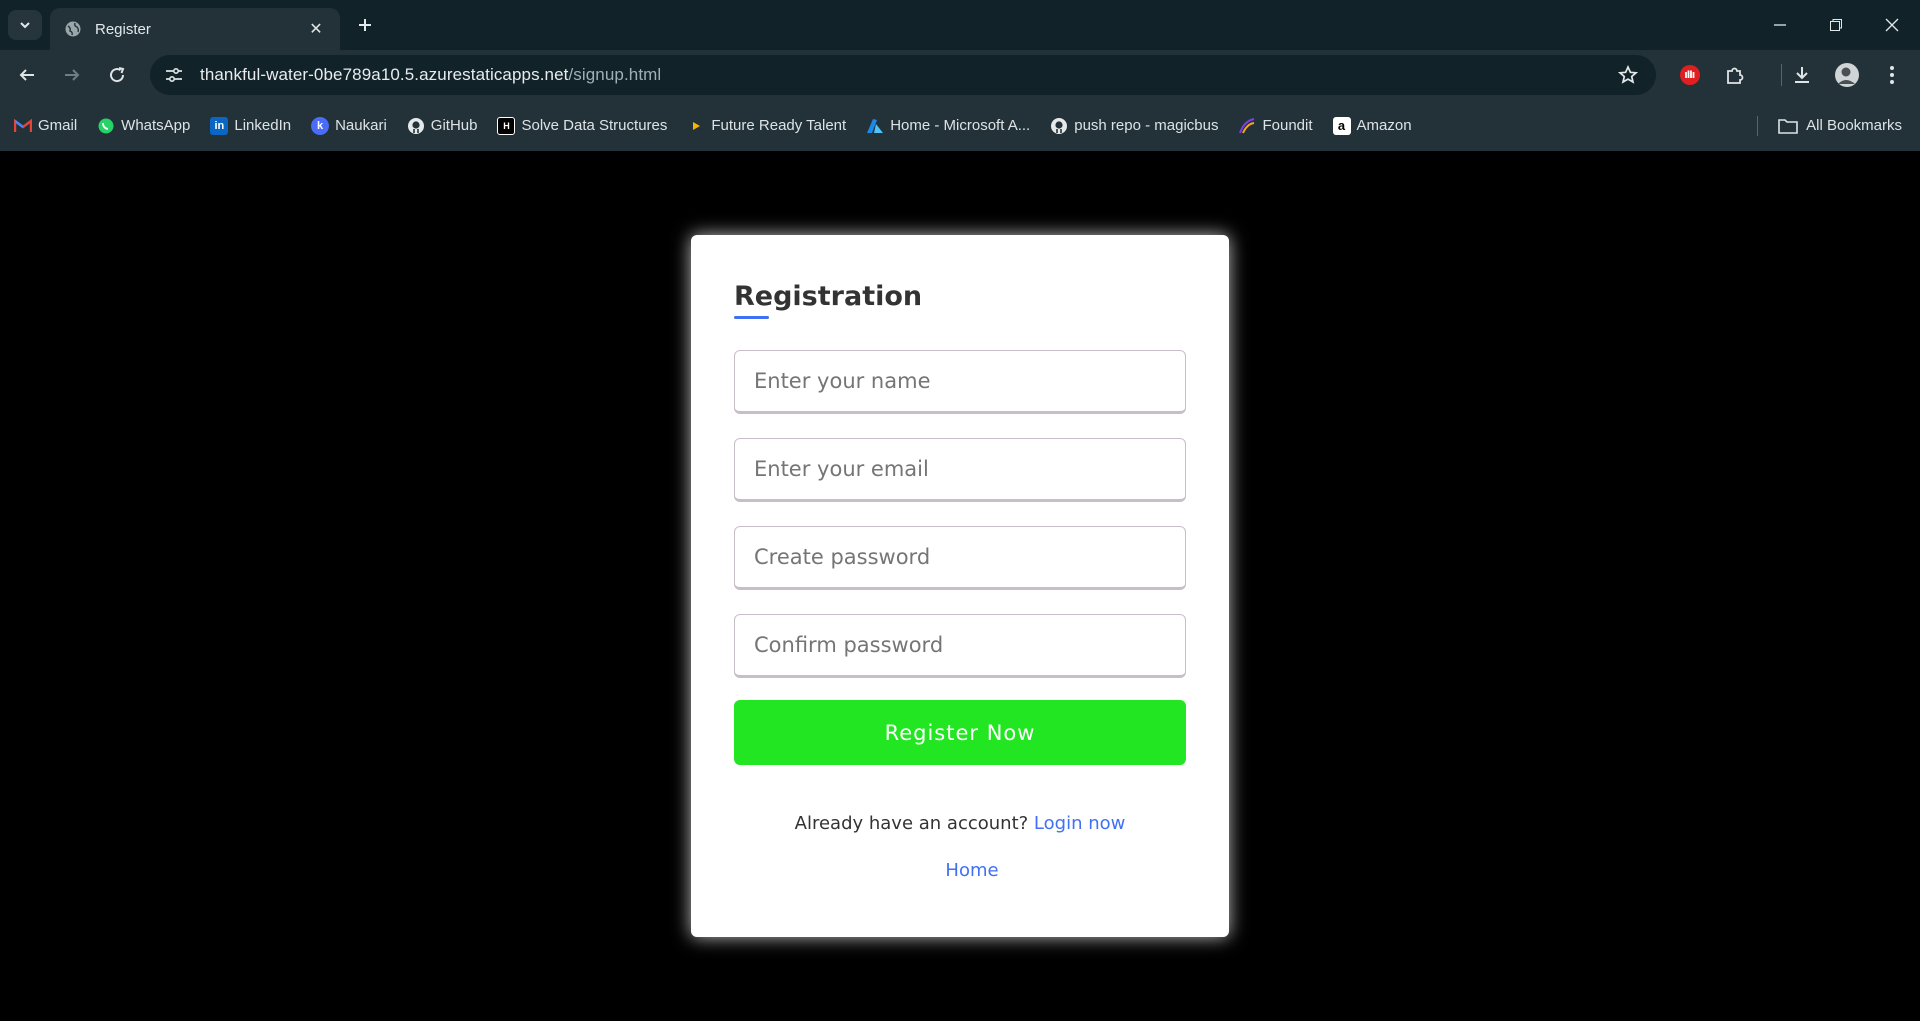 The width and height of the screenshot is (1920, 1021). Describe the element at coordinates (779, 125) in the screenshot. I see `bookmark-label: Future Ready Talent` at that location.